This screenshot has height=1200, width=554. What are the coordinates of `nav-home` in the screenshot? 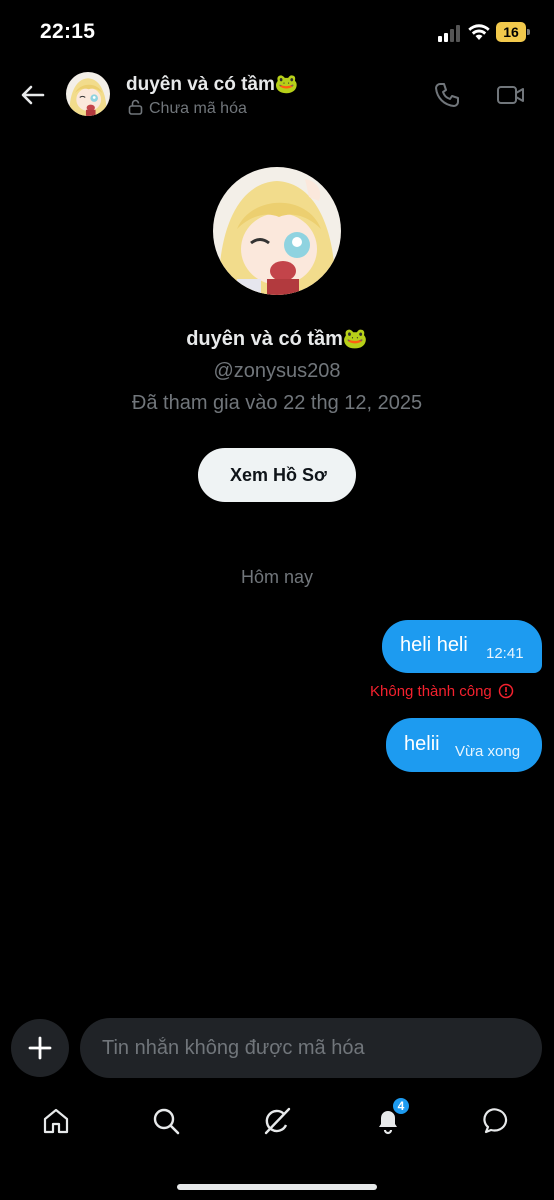 It's located at (56, 1121).